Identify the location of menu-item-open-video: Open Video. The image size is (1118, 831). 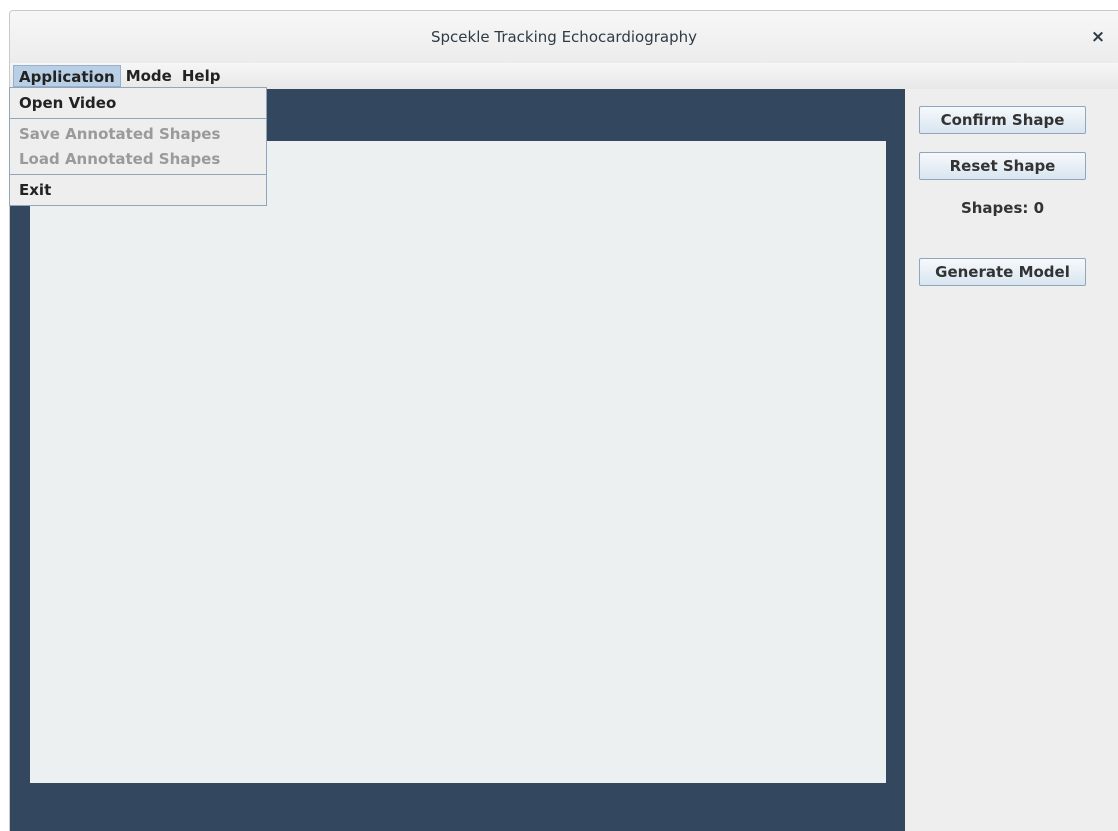
(138, 103).